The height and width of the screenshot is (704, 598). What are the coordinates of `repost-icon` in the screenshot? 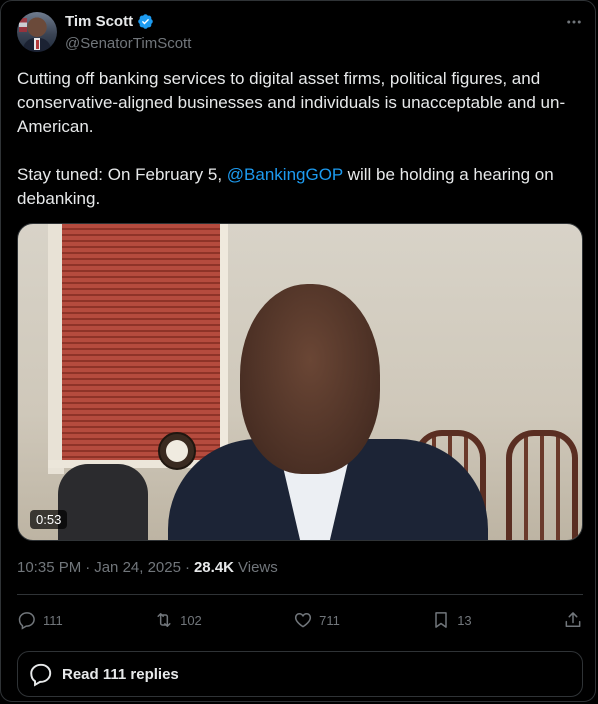 It's located at (164, 620).